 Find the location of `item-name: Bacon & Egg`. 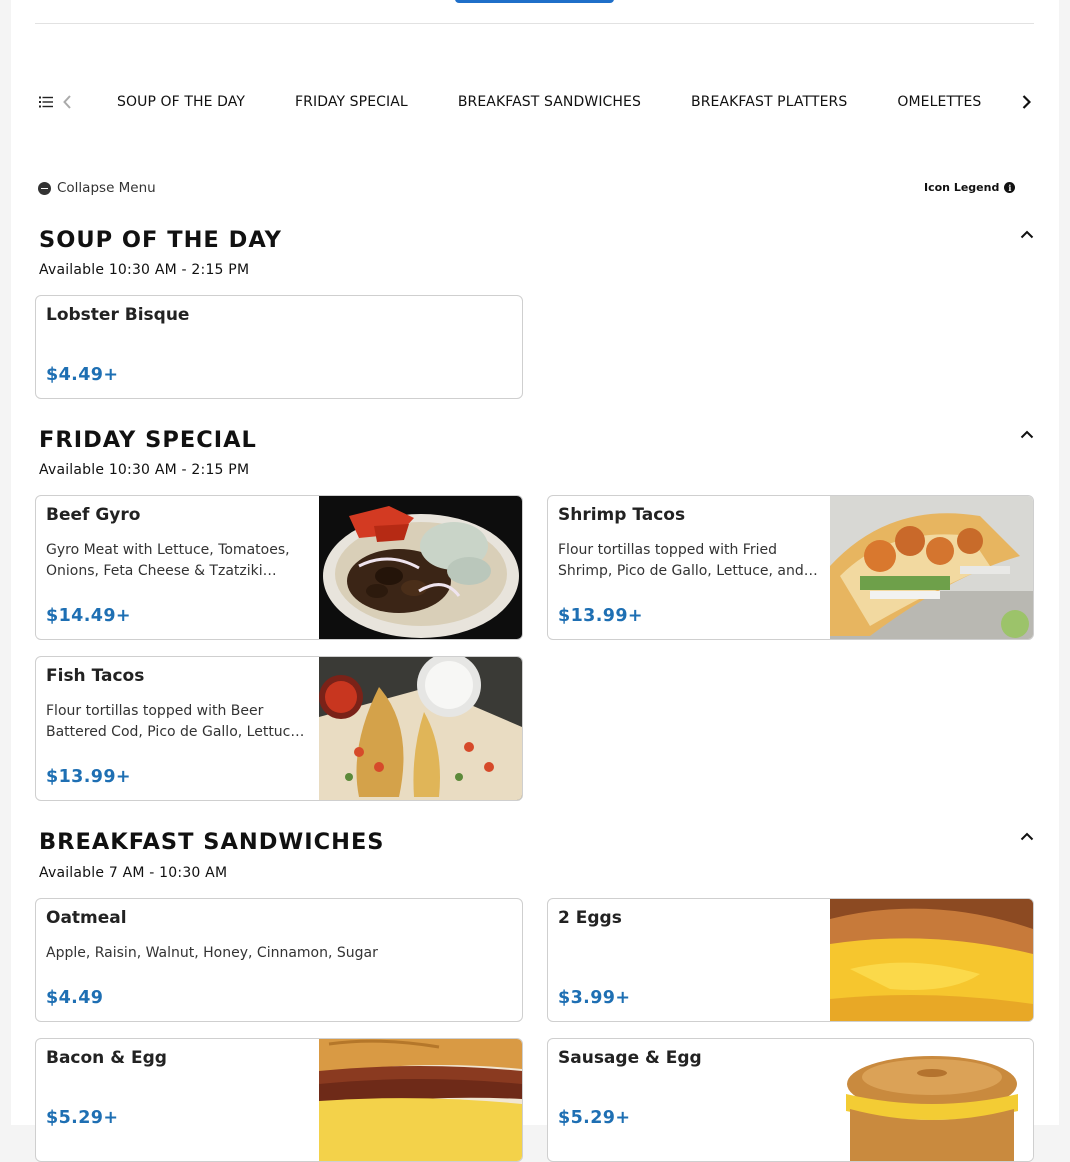

item-name: Bacon & Egg is located at coordinates (106, 1058).